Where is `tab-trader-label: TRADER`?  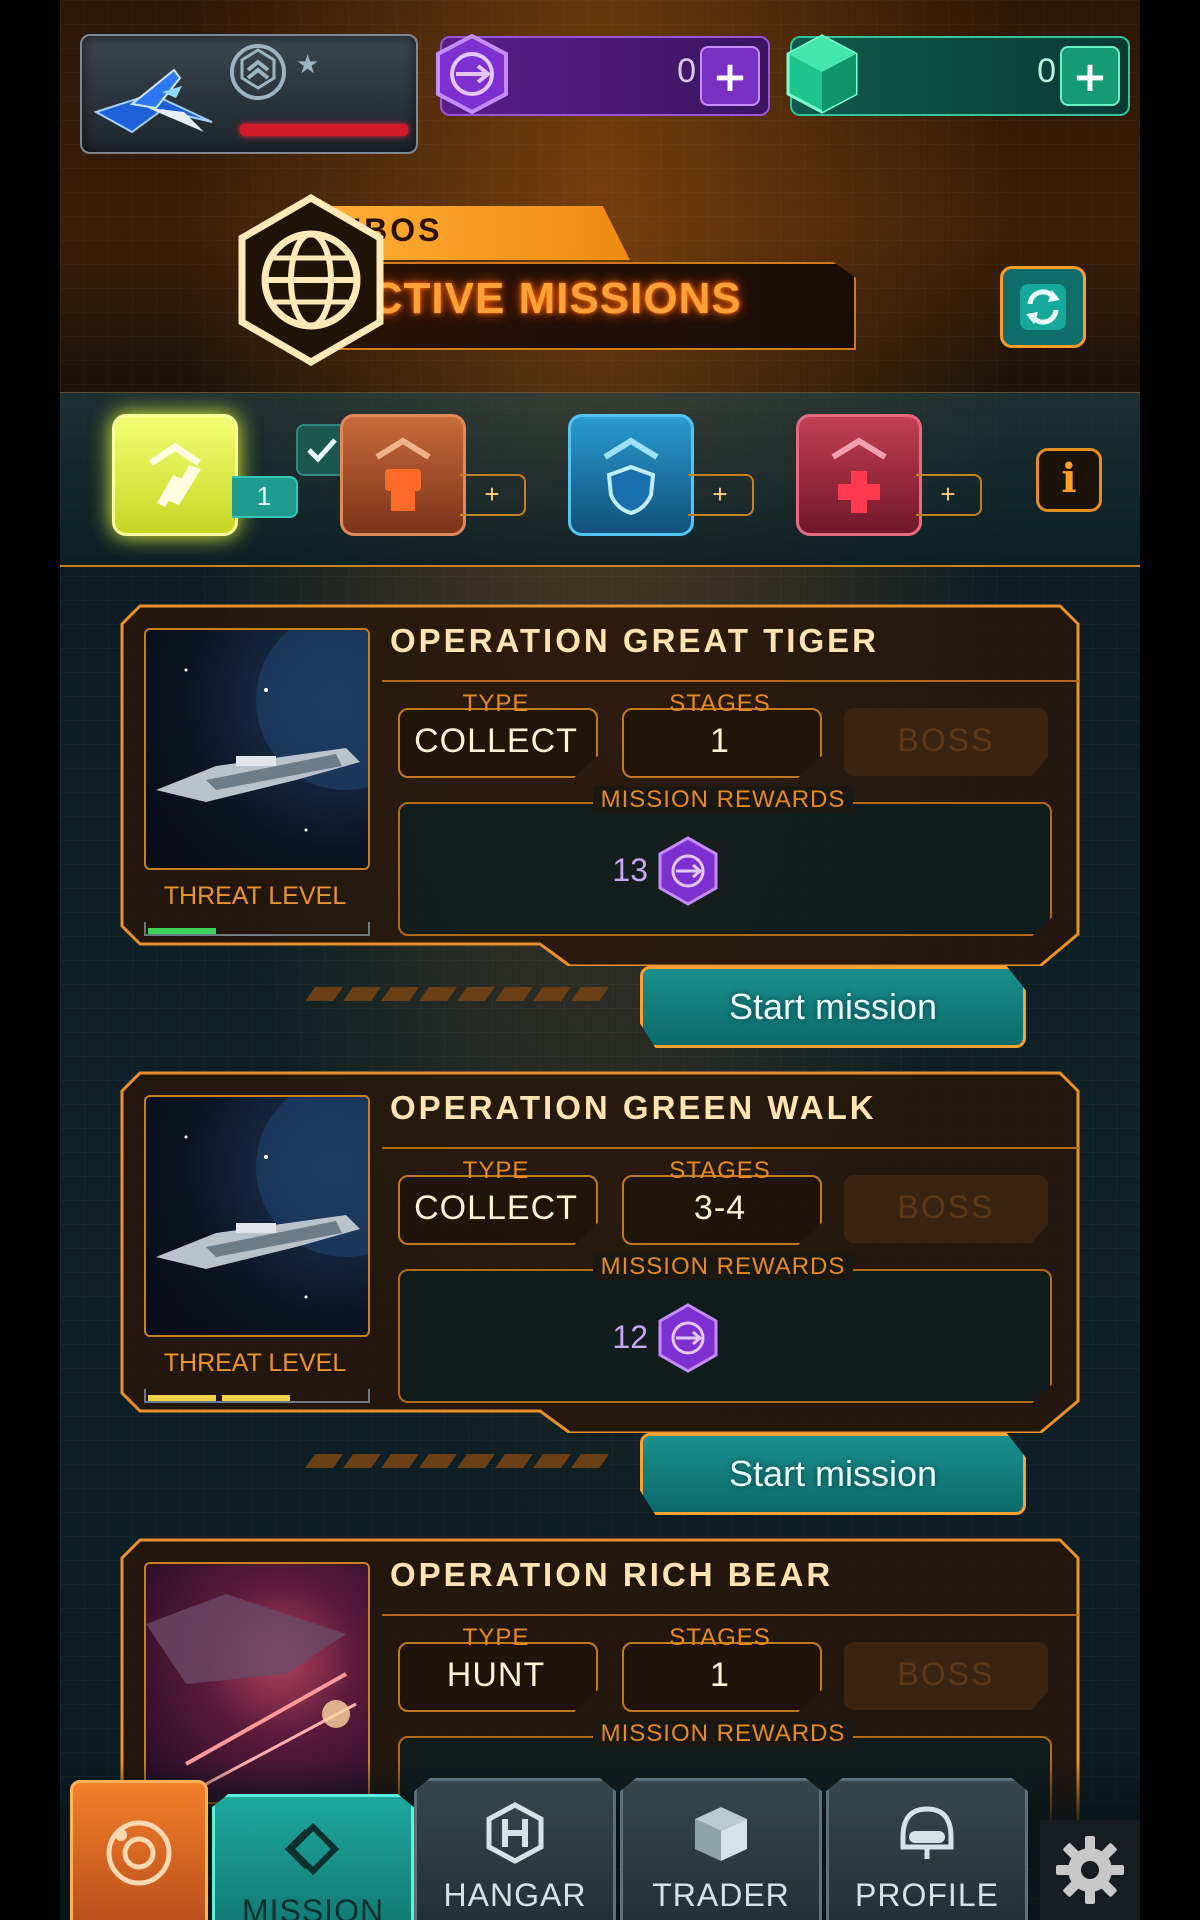
tab-trader-label: TRADER is located at coordinates (721, 1895).